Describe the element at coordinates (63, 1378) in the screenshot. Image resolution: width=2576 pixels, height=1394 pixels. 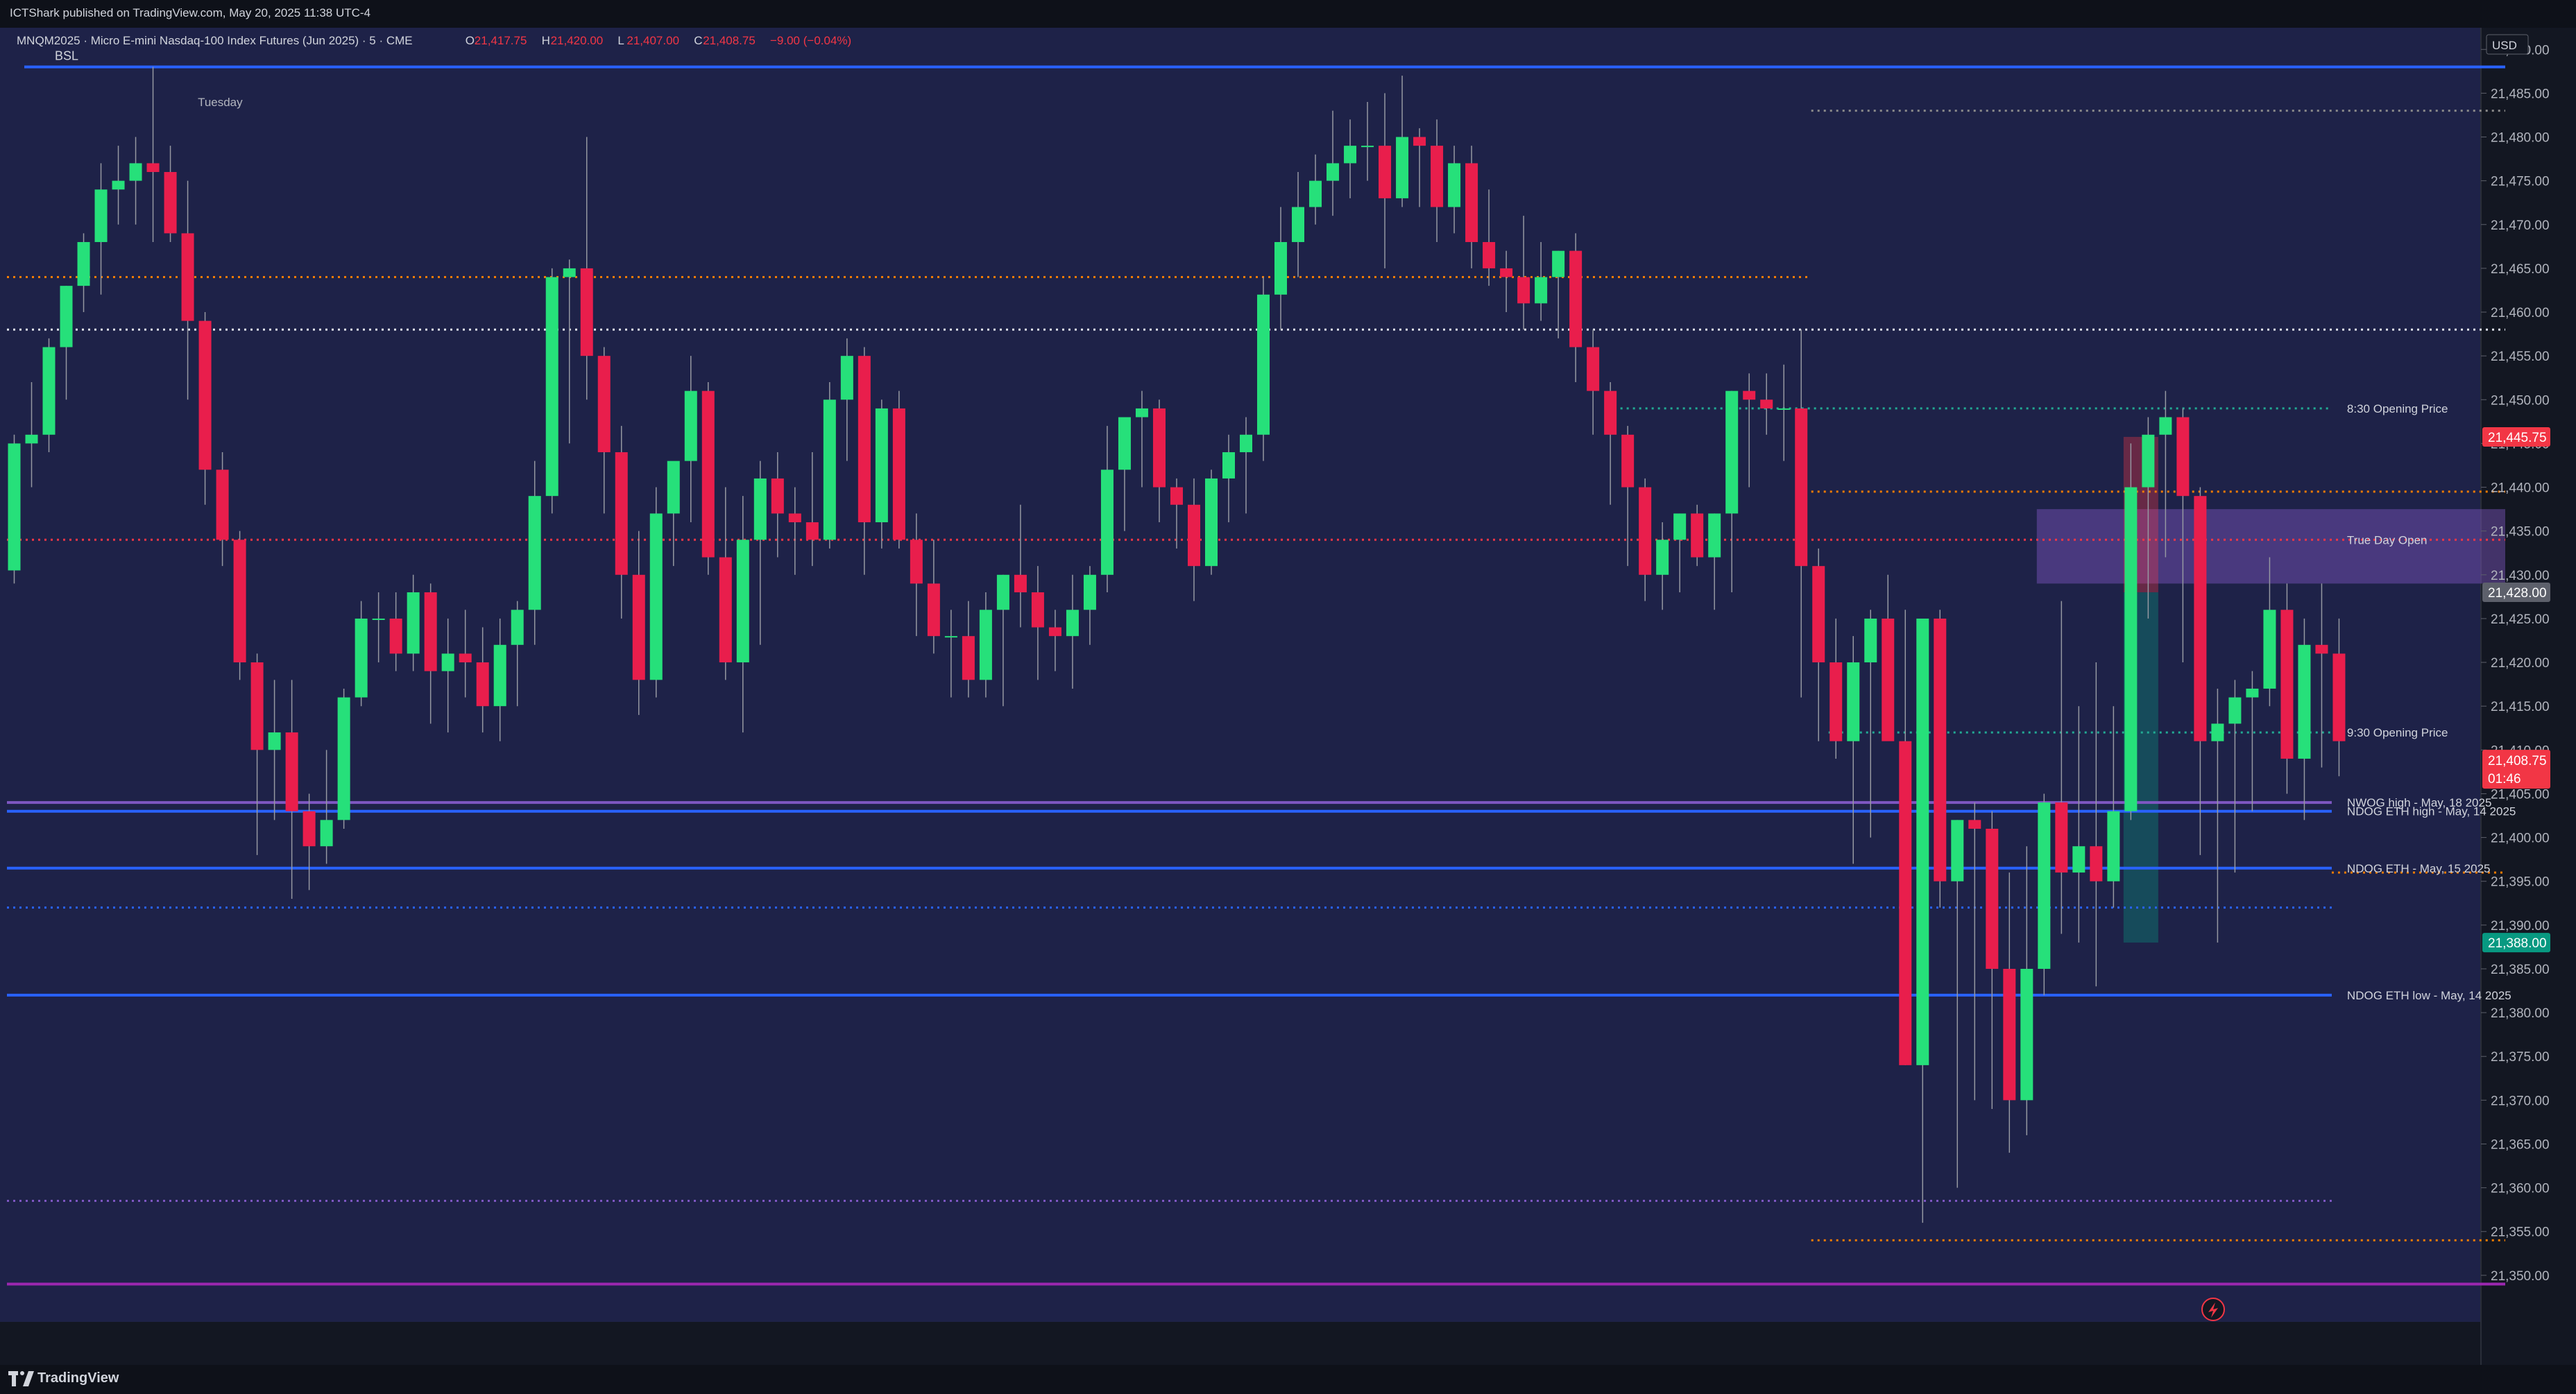
I see `tradingview-logo: TradingView` at that location.